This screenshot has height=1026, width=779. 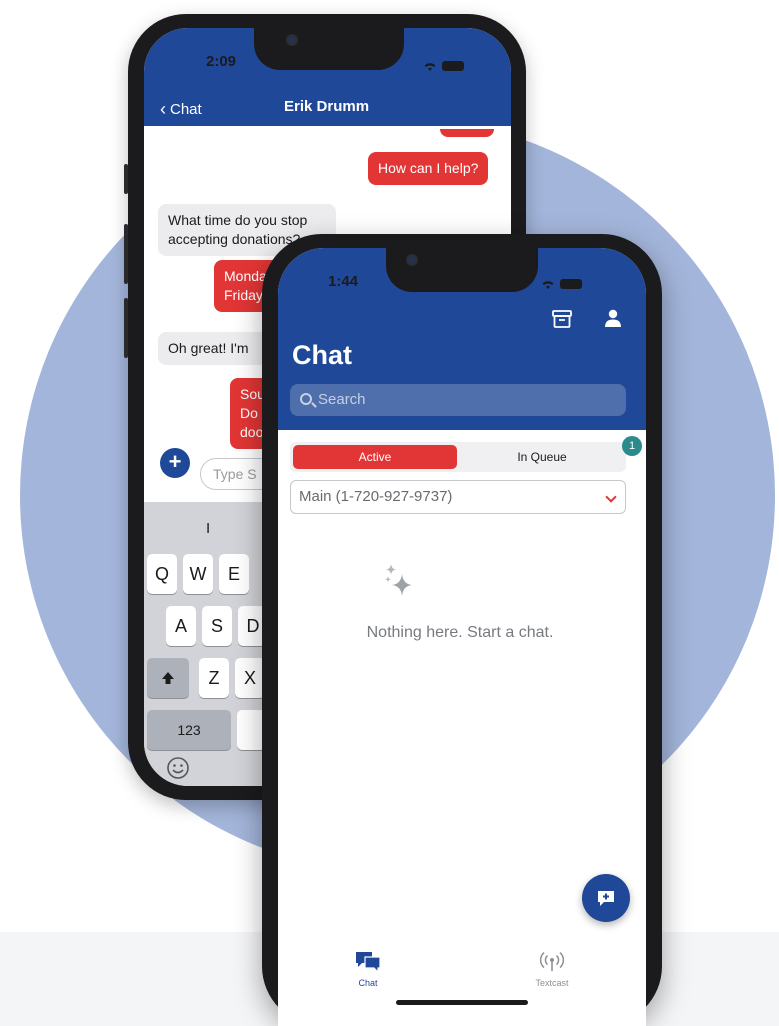 I want to click on back-button: ‹ Chat, so click(x=181, y=108).